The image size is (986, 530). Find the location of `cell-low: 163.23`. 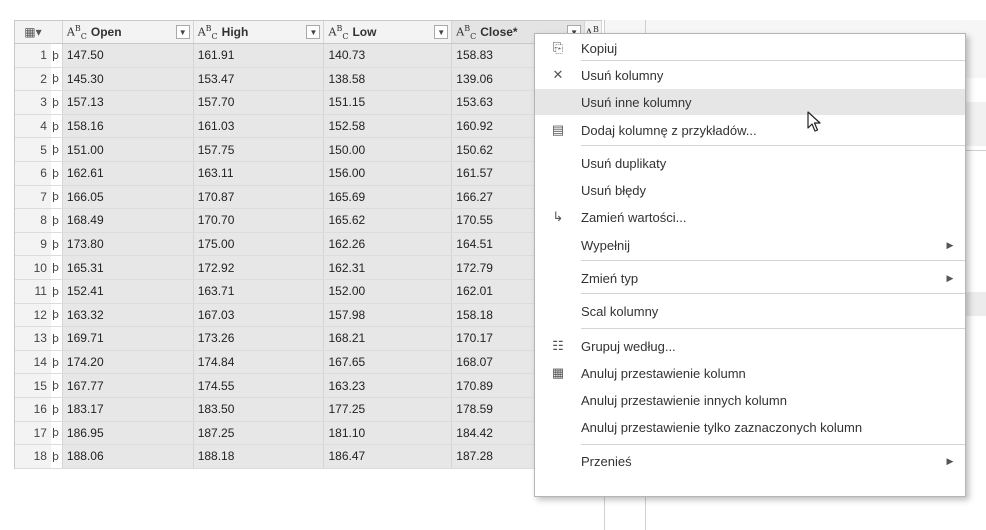

cell-low: 163.23 is located at coordinates (388, 385).